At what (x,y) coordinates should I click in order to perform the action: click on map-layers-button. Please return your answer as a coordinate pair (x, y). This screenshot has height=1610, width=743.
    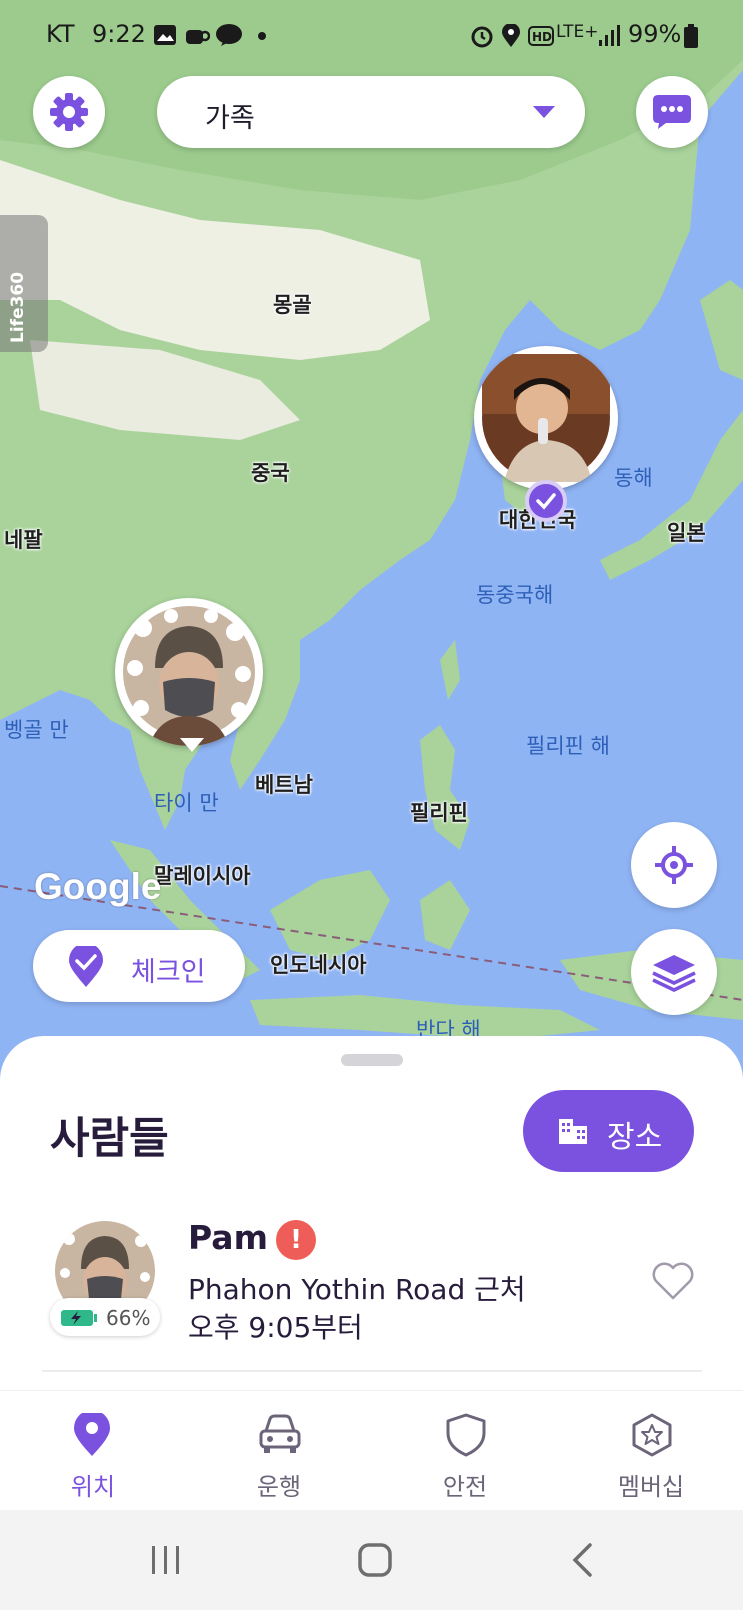
    Looking at the image, I should click on (674, 972).